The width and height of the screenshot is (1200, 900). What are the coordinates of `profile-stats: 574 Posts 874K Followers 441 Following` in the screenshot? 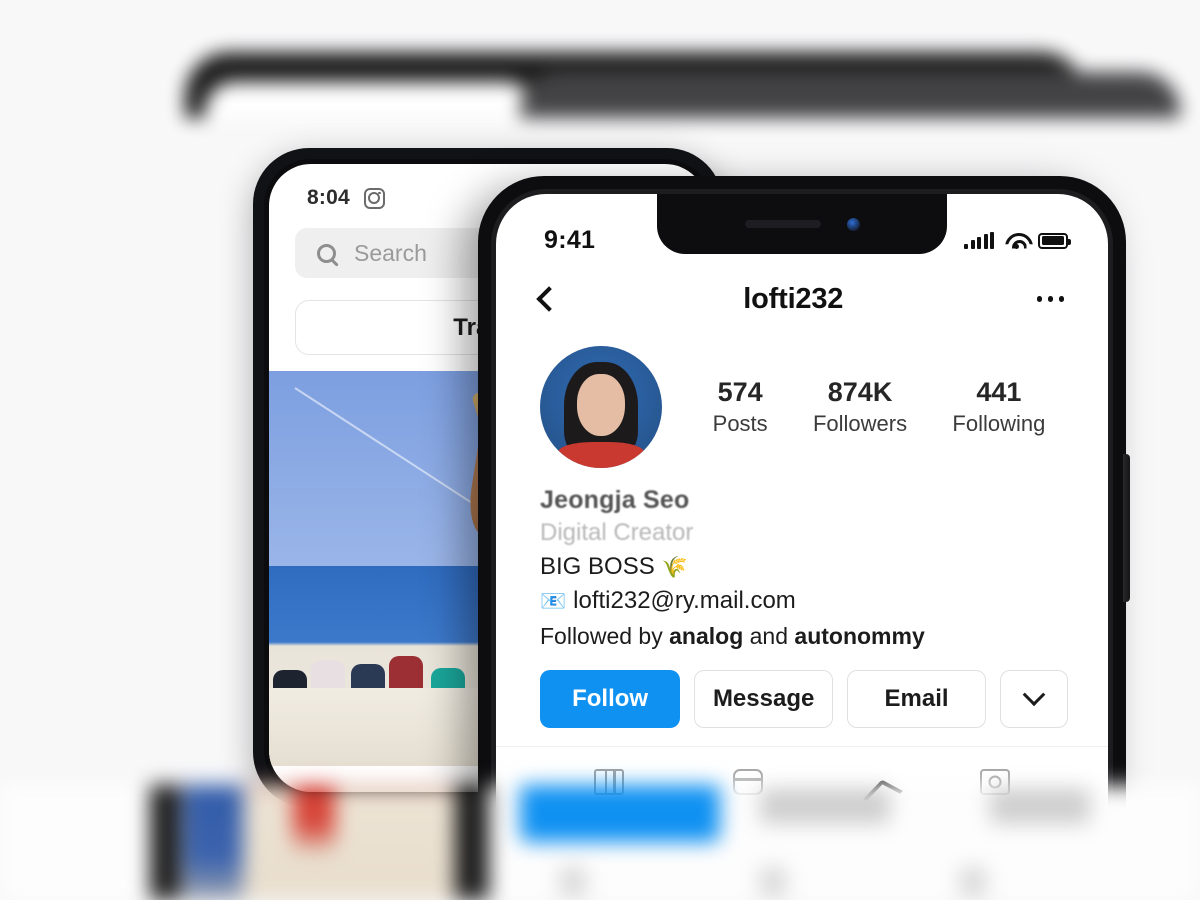 It's located at (865, 407).